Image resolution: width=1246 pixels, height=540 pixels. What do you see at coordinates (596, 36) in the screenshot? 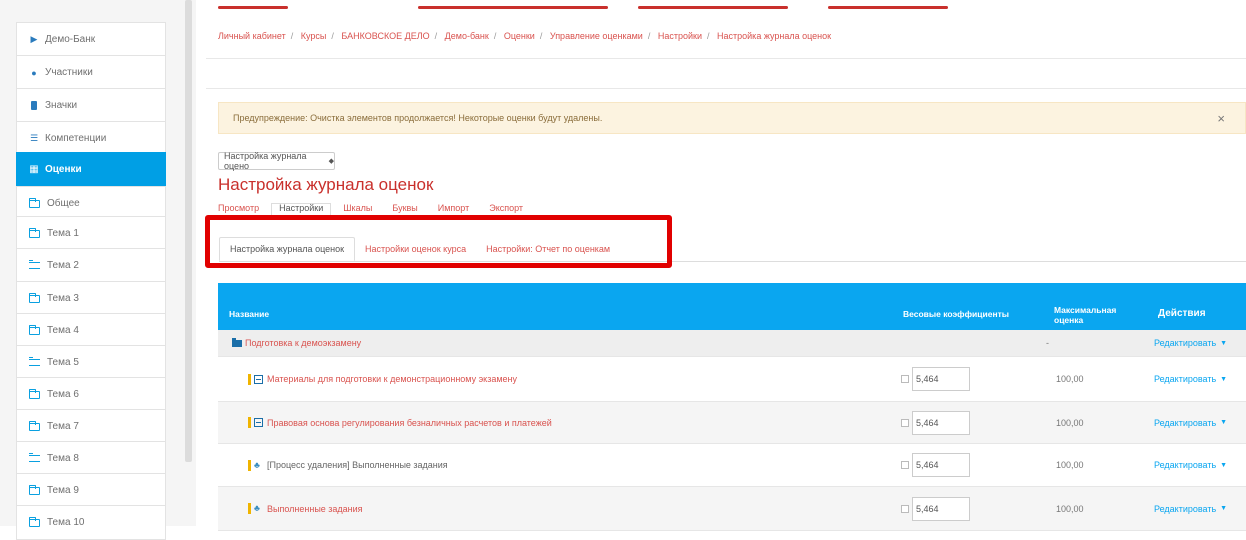
I see `breadcrumb-grade-admin: Управление оценками` at bounding box center [596, 36].